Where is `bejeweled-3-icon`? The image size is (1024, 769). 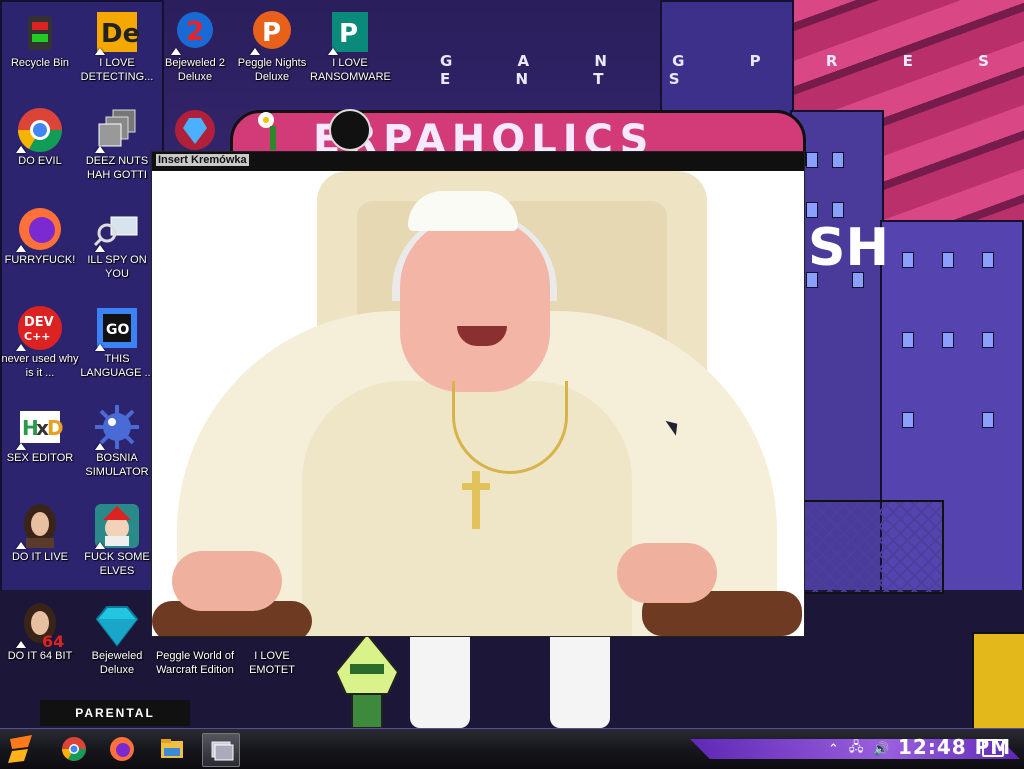
bejeweled-3-icon is located at coordinates (195, 130).